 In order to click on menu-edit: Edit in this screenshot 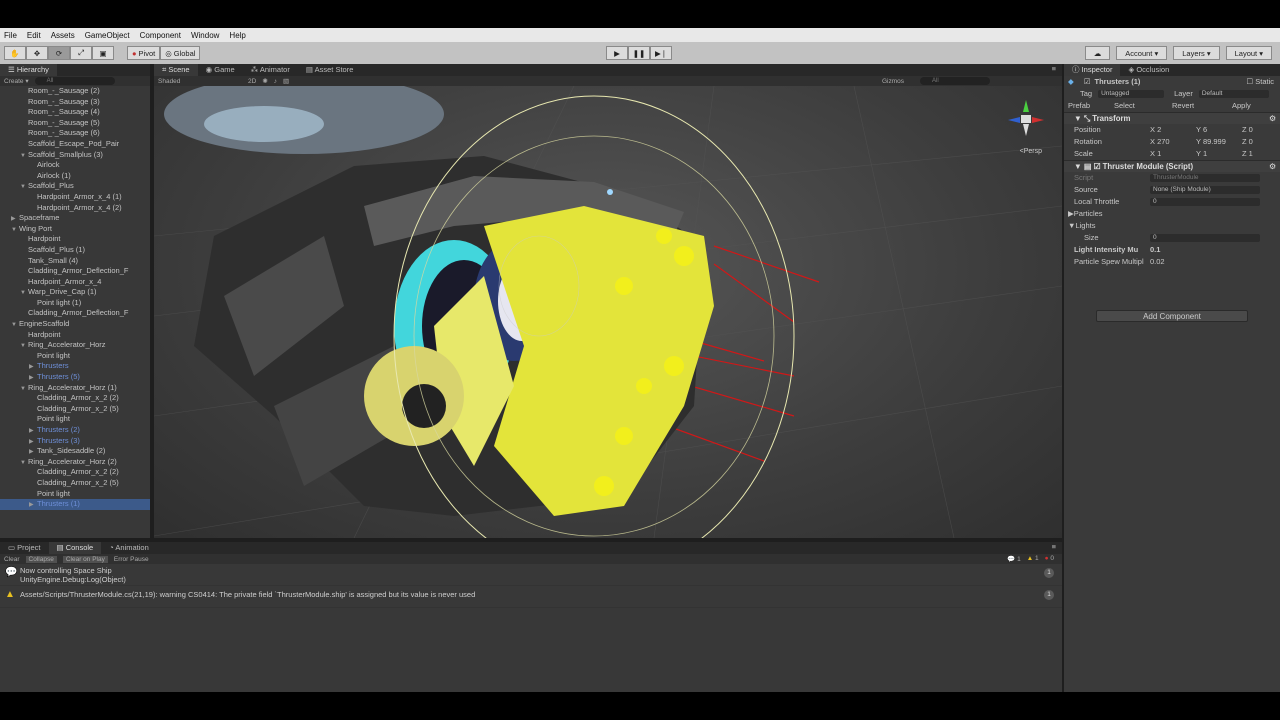, I will do `click(34, 35)`.